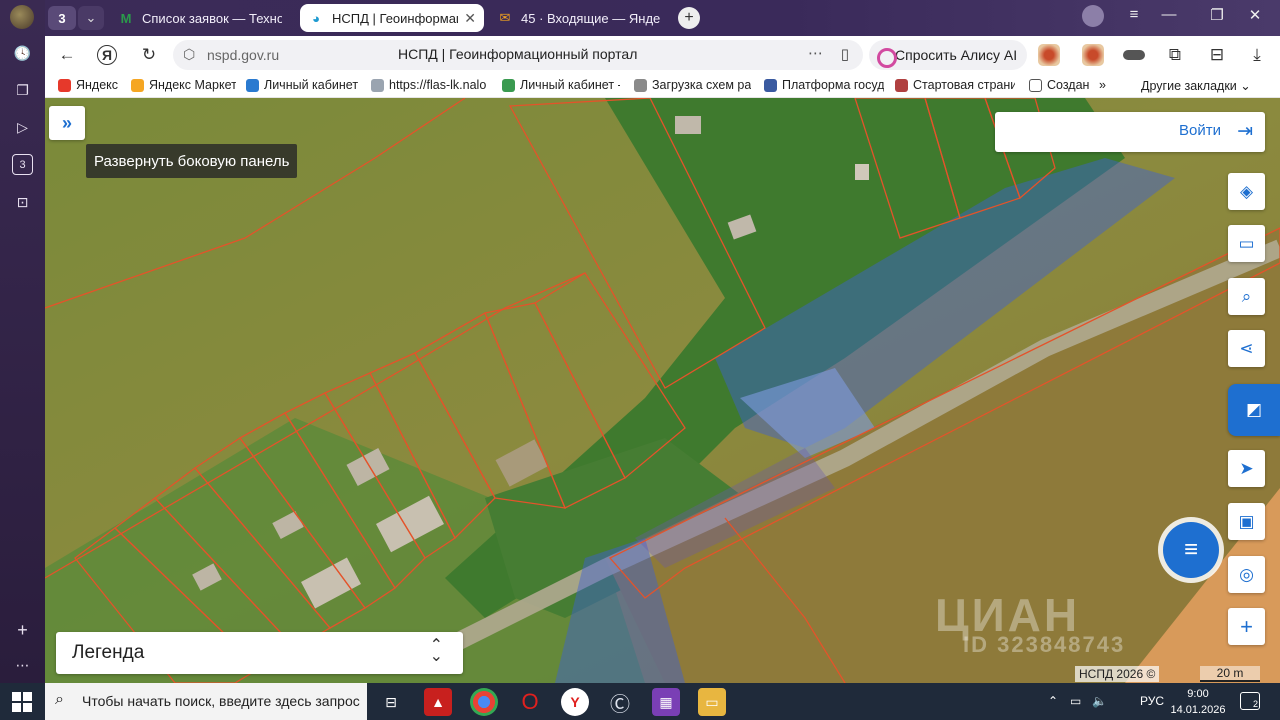 This screenshot has width=1280, height=720. Describe the element at coordinates (845, 54) in the screenshot. I see `bookmark-icon: ▯` at that location.